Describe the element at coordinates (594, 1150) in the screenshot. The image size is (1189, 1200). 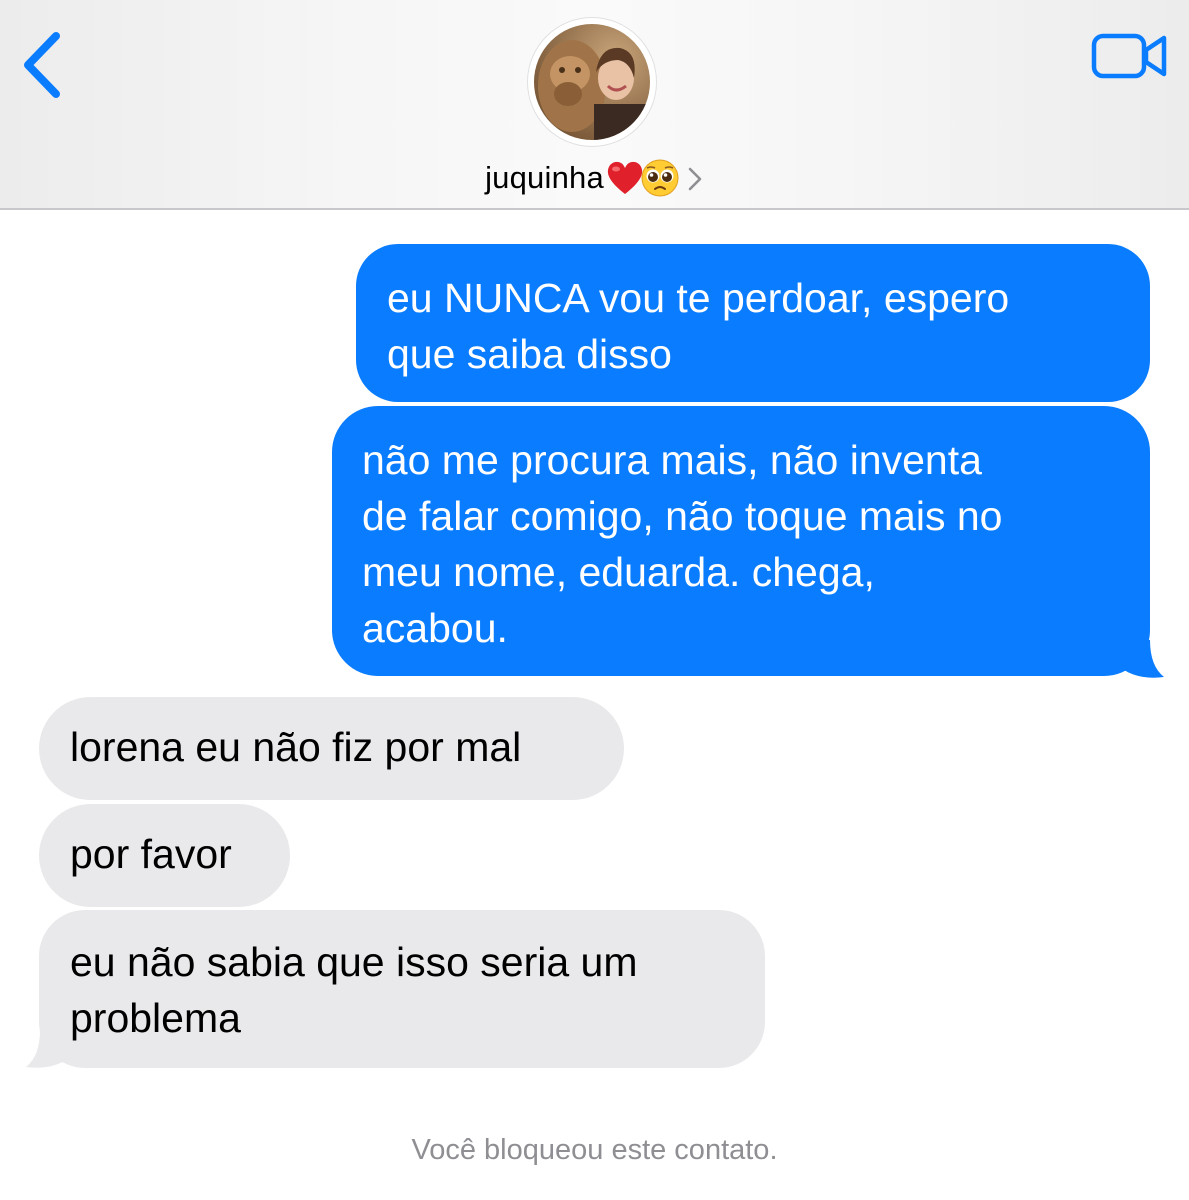
I see `blocked-contact-notice: Você bloqueou este contato.` at that location.